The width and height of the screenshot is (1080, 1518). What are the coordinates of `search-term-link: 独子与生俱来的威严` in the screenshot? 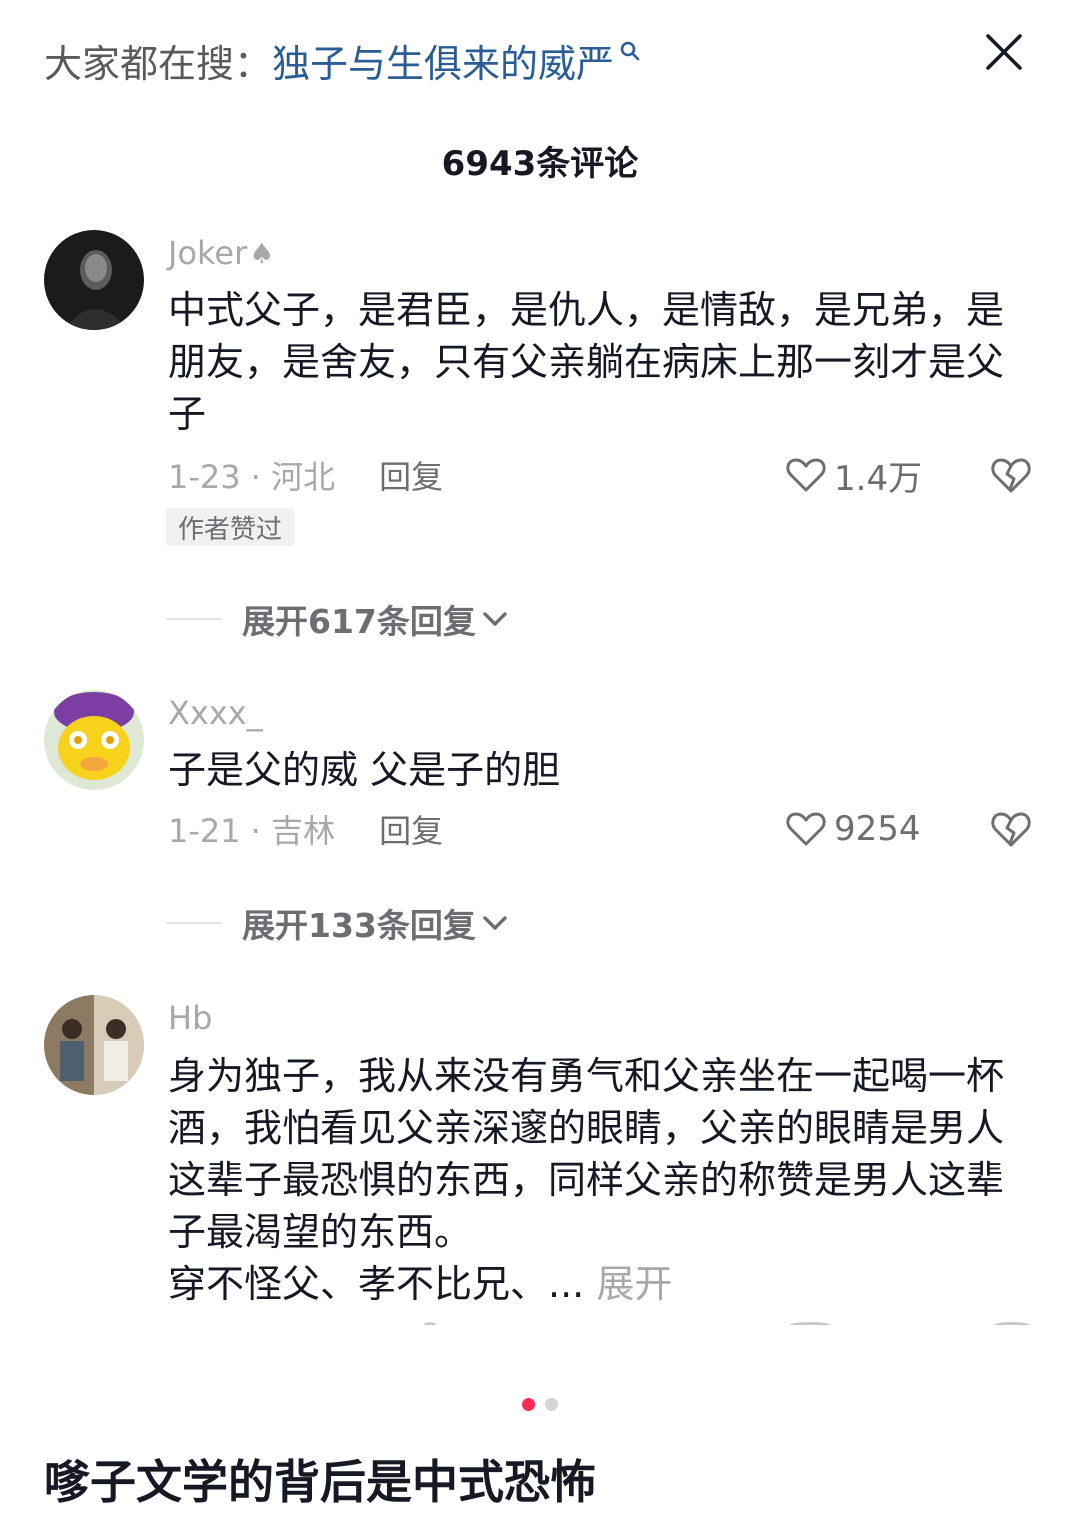 It's located at (443, 60).